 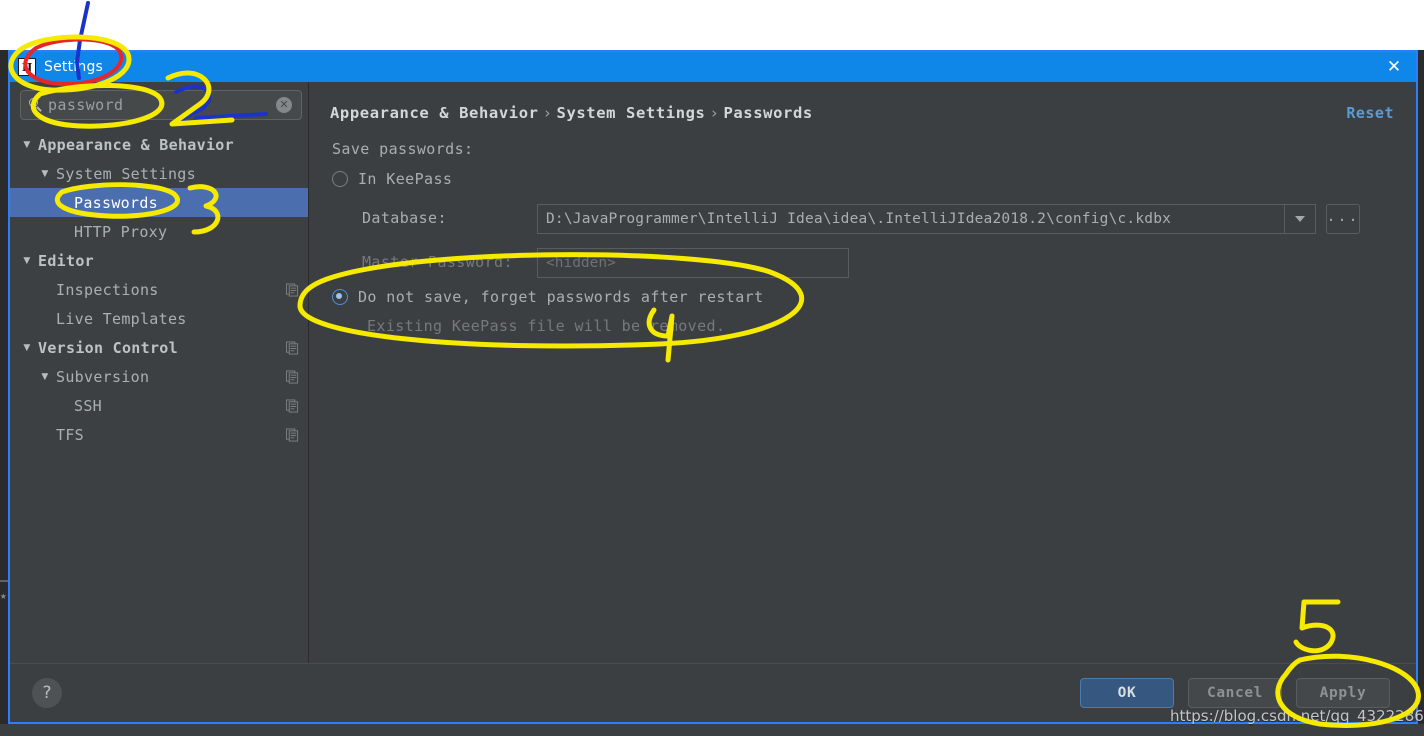 What do you see at coordinates (437, 262) in the screenshot?
I see `master-password-label: Master Password:` at bounding box center [437, 262].